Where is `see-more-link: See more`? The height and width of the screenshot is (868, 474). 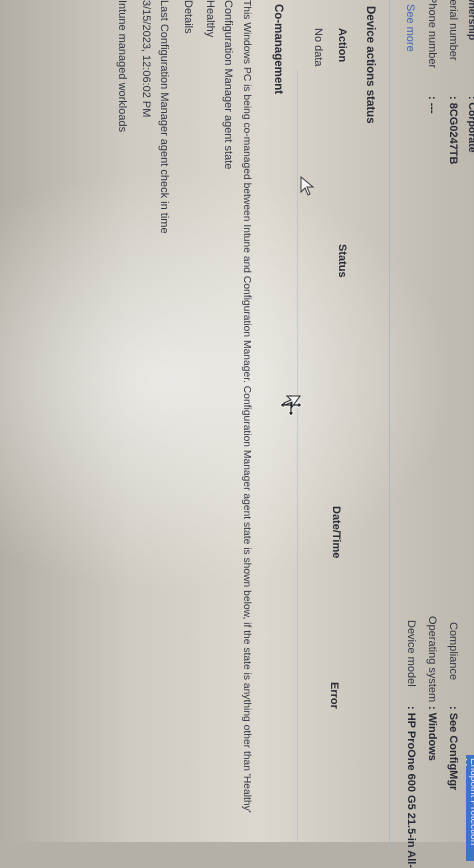 see-more-link: See more is located at coordinates (410, 28).